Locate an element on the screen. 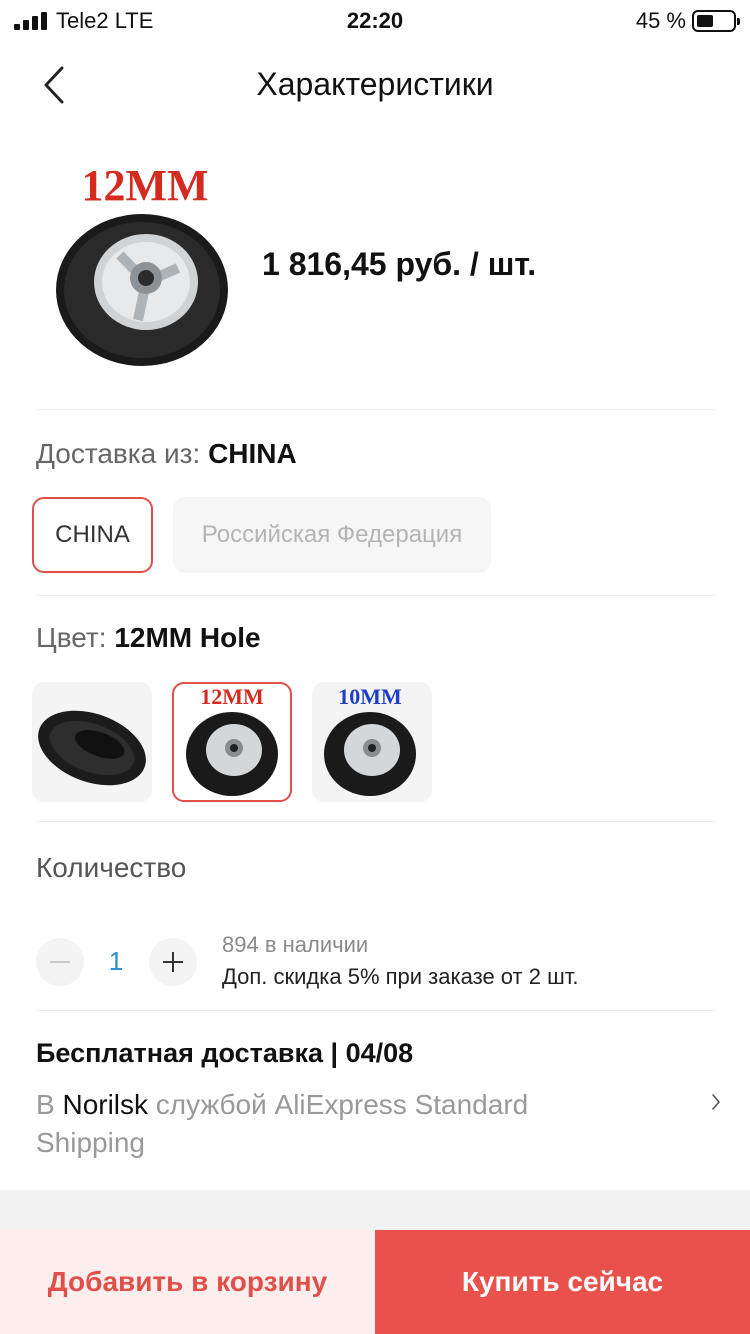  delivery-city: Norilsk is located at coordinates (105, 1104).